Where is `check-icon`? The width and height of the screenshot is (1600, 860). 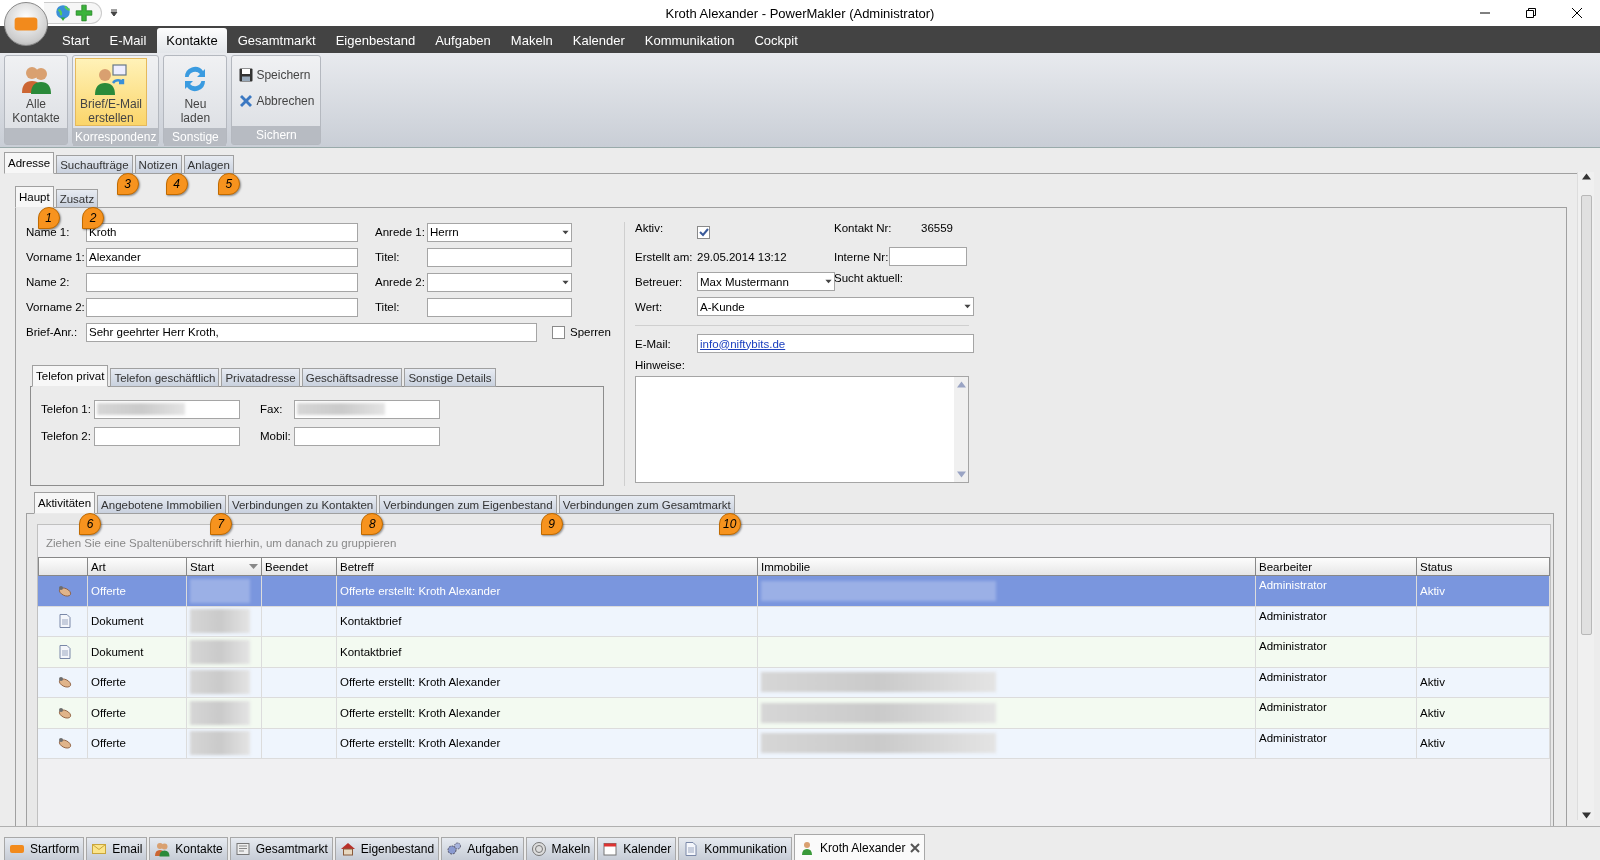 check-icon is located at coordinates (703, 232).